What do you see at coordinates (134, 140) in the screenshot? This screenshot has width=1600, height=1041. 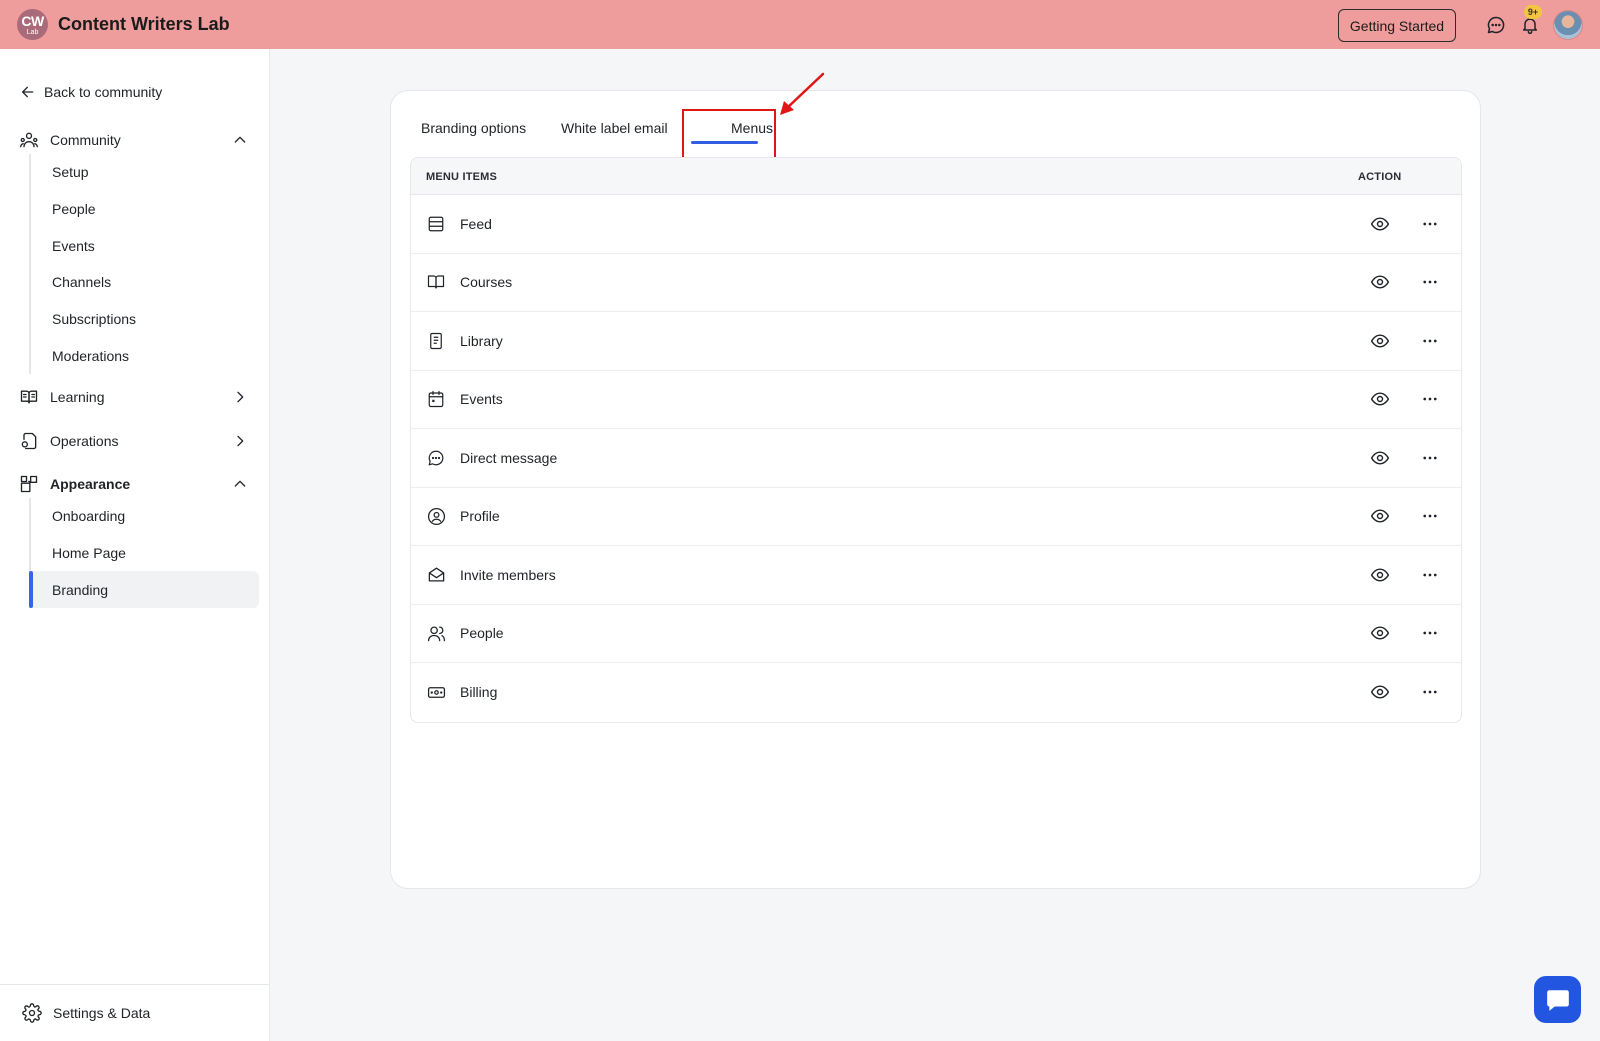 I see `sidebar-section-community: Community` at bounding box center [134, 140].